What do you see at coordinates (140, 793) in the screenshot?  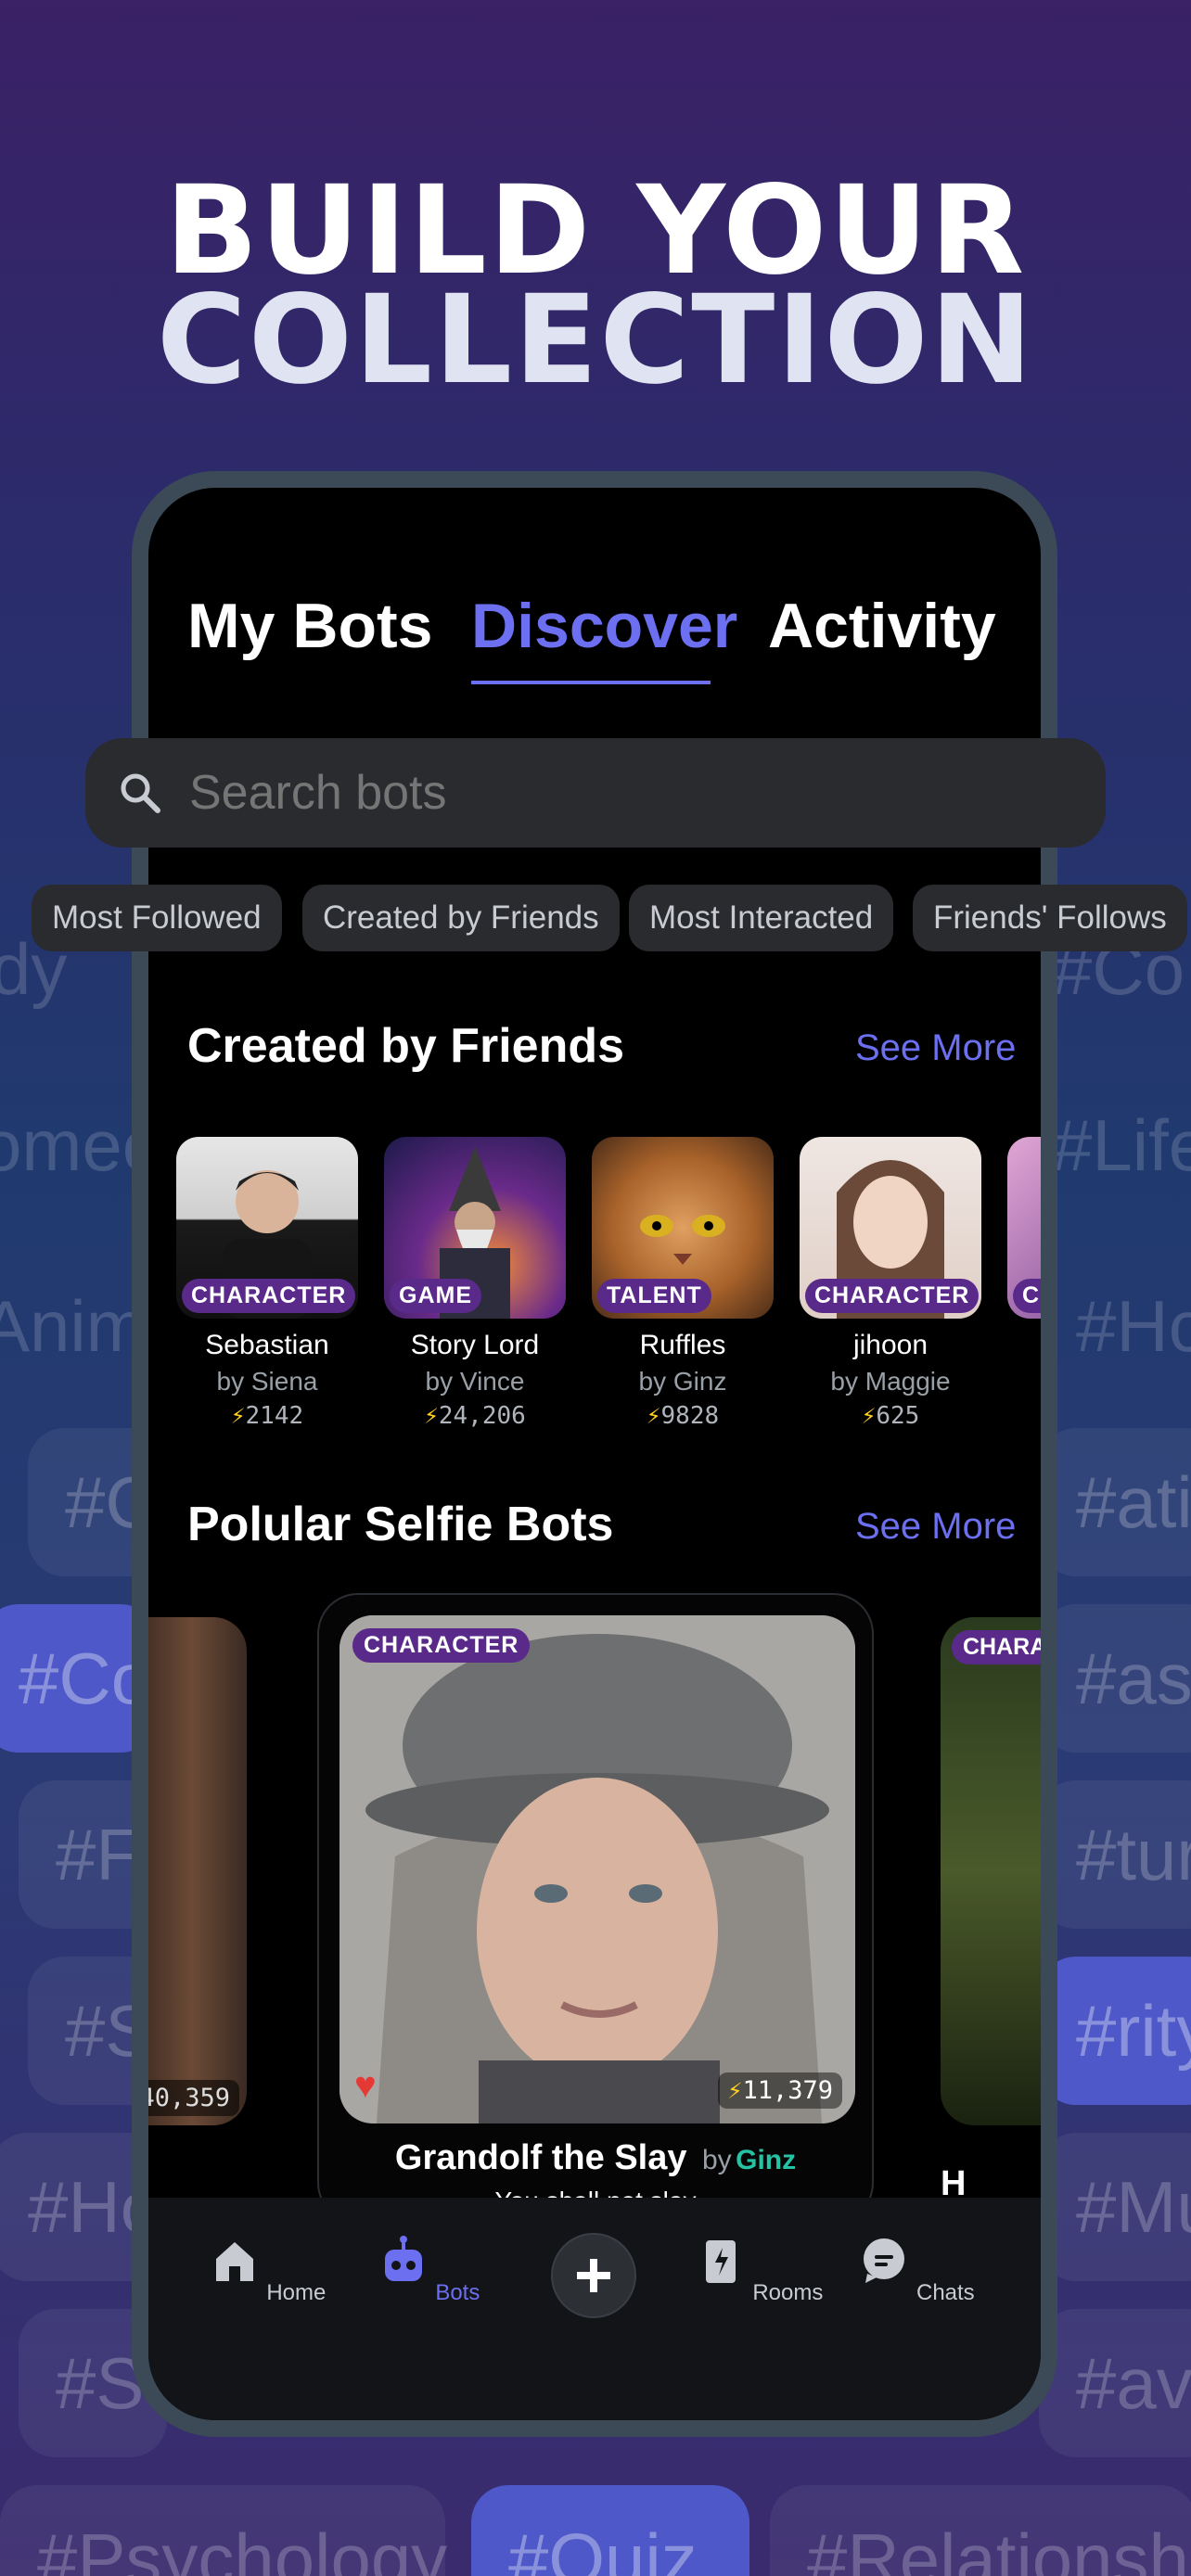 I see `search-icon` at bounding box center [140, 793].